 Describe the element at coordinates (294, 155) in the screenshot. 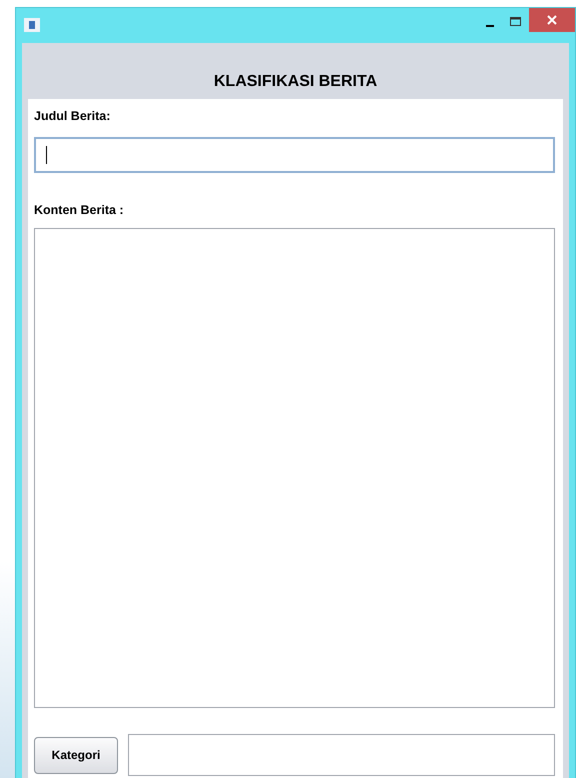

I see `input-field` at that location.